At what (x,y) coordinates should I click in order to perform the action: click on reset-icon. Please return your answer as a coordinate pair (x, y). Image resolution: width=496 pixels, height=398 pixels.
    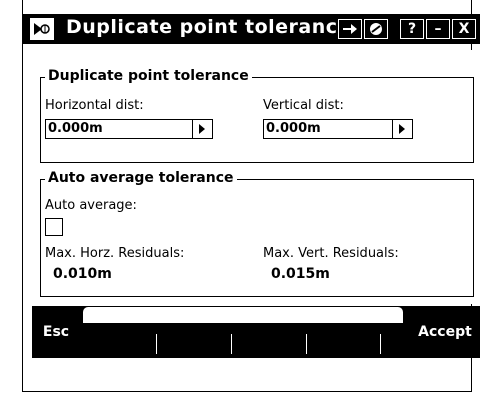
    Looking at the image, I should click on (376, 29).